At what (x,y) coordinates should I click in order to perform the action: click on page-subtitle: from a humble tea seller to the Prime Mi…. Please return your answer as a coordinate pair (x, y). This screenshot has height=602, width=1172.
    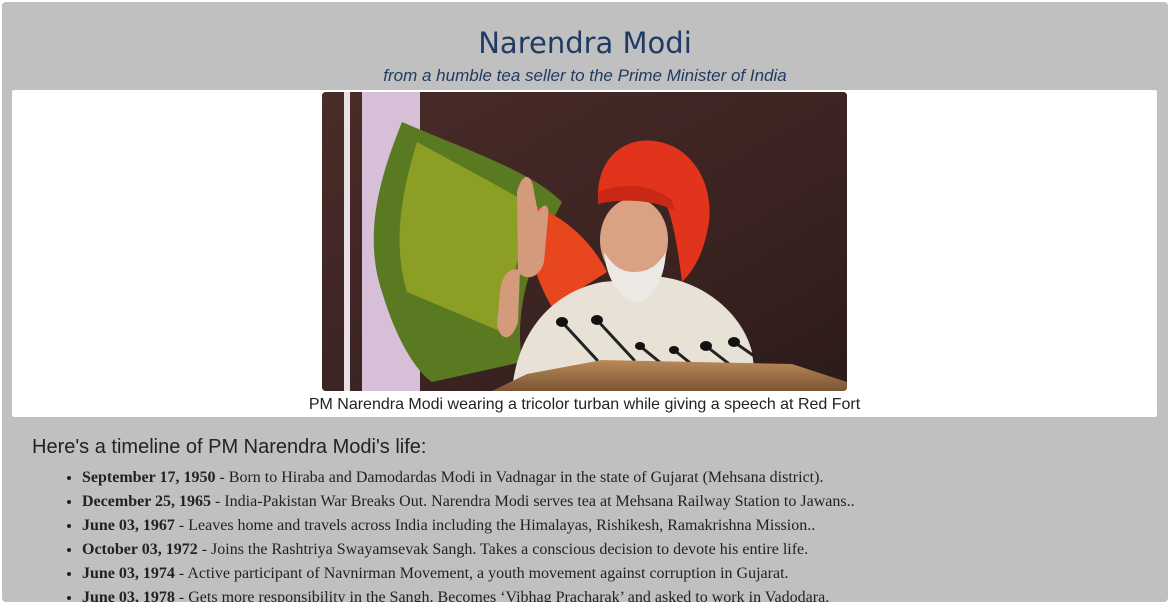
    Looking at the image, I should click on (585, 75).